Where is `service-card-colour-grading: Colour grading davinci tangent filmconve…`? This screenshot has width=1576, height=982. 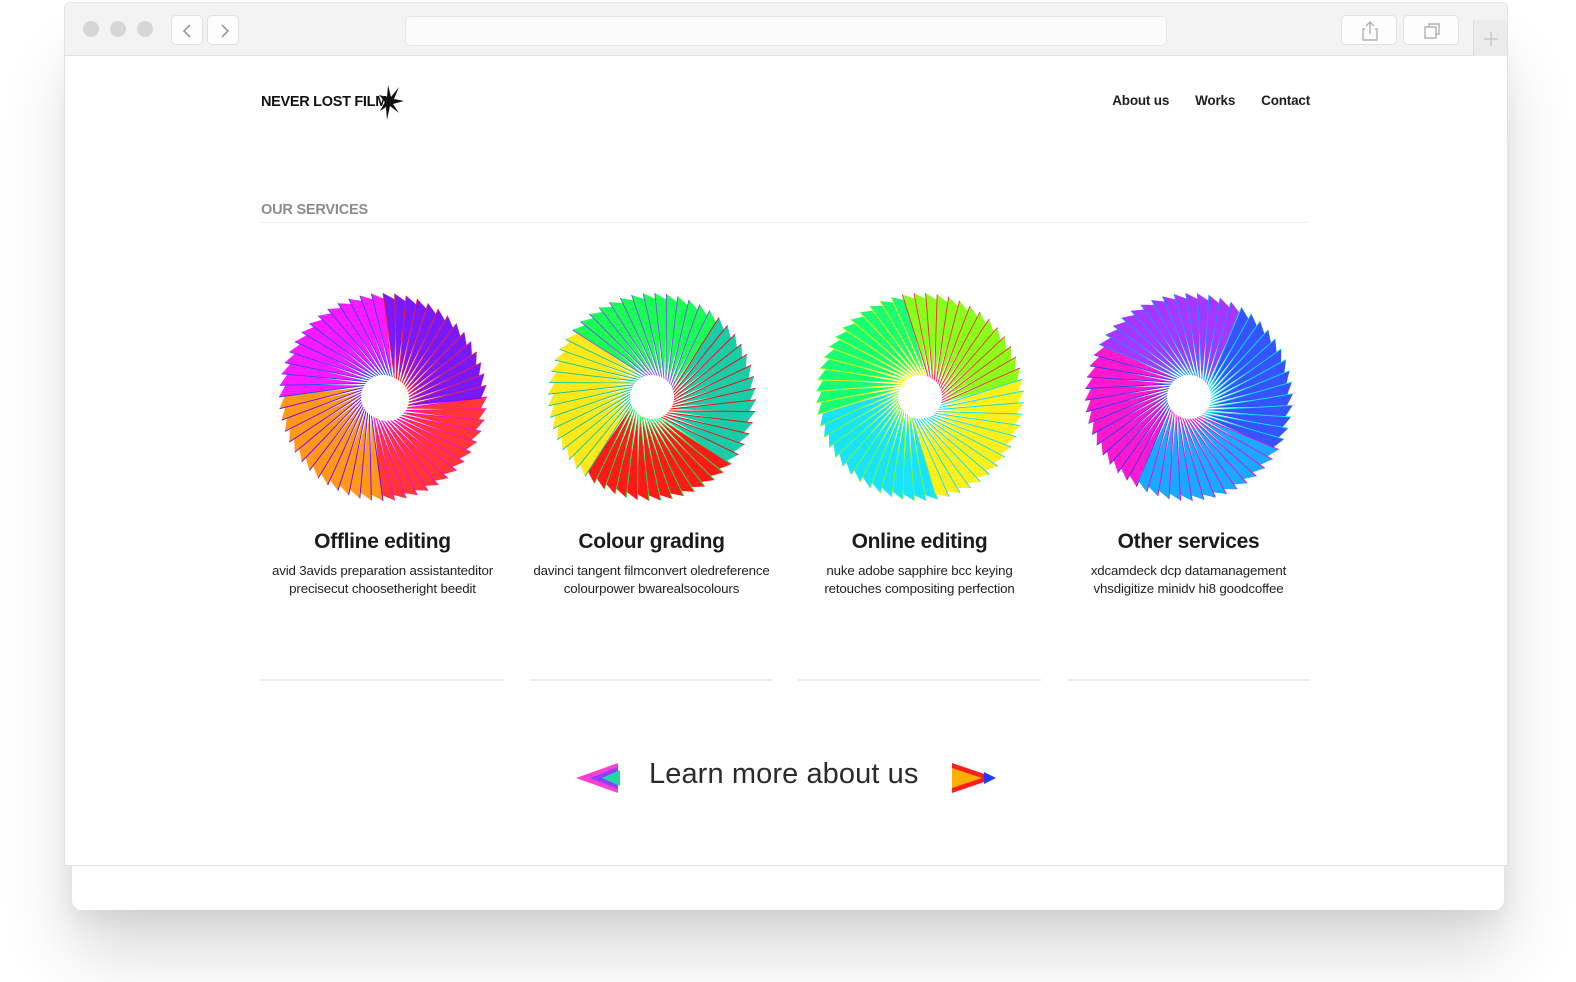 service-card-colour-grading: Colour grading davinci tangent filmconve… is located at coordinates (651, 483).